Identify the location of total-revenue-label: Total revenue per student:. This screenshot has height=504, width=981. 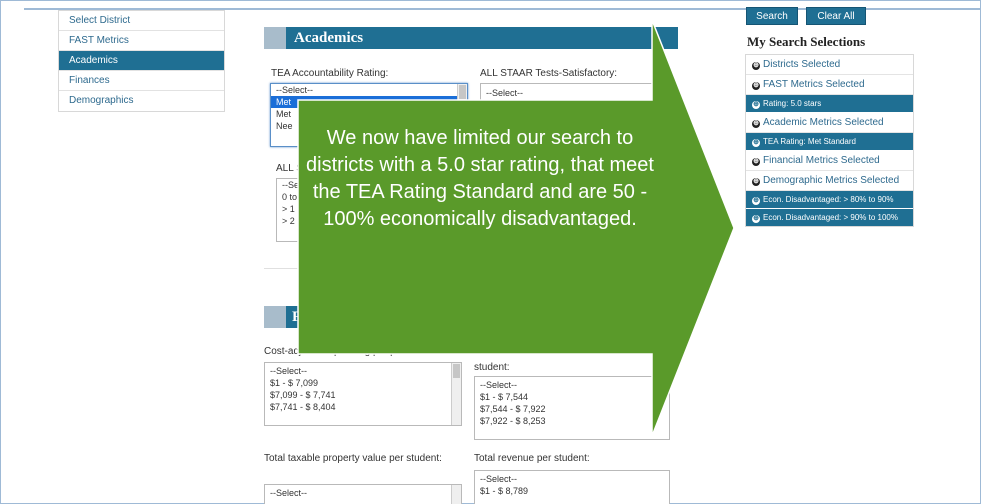
(532, 458).